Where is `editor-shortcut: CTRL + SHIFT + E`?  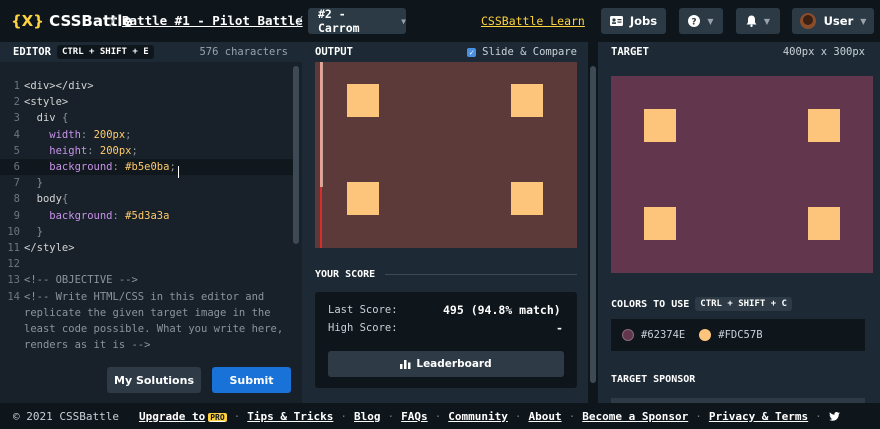
editor-shortcut: CTRL + SHIFT + E is located at coordinates (105, 52).